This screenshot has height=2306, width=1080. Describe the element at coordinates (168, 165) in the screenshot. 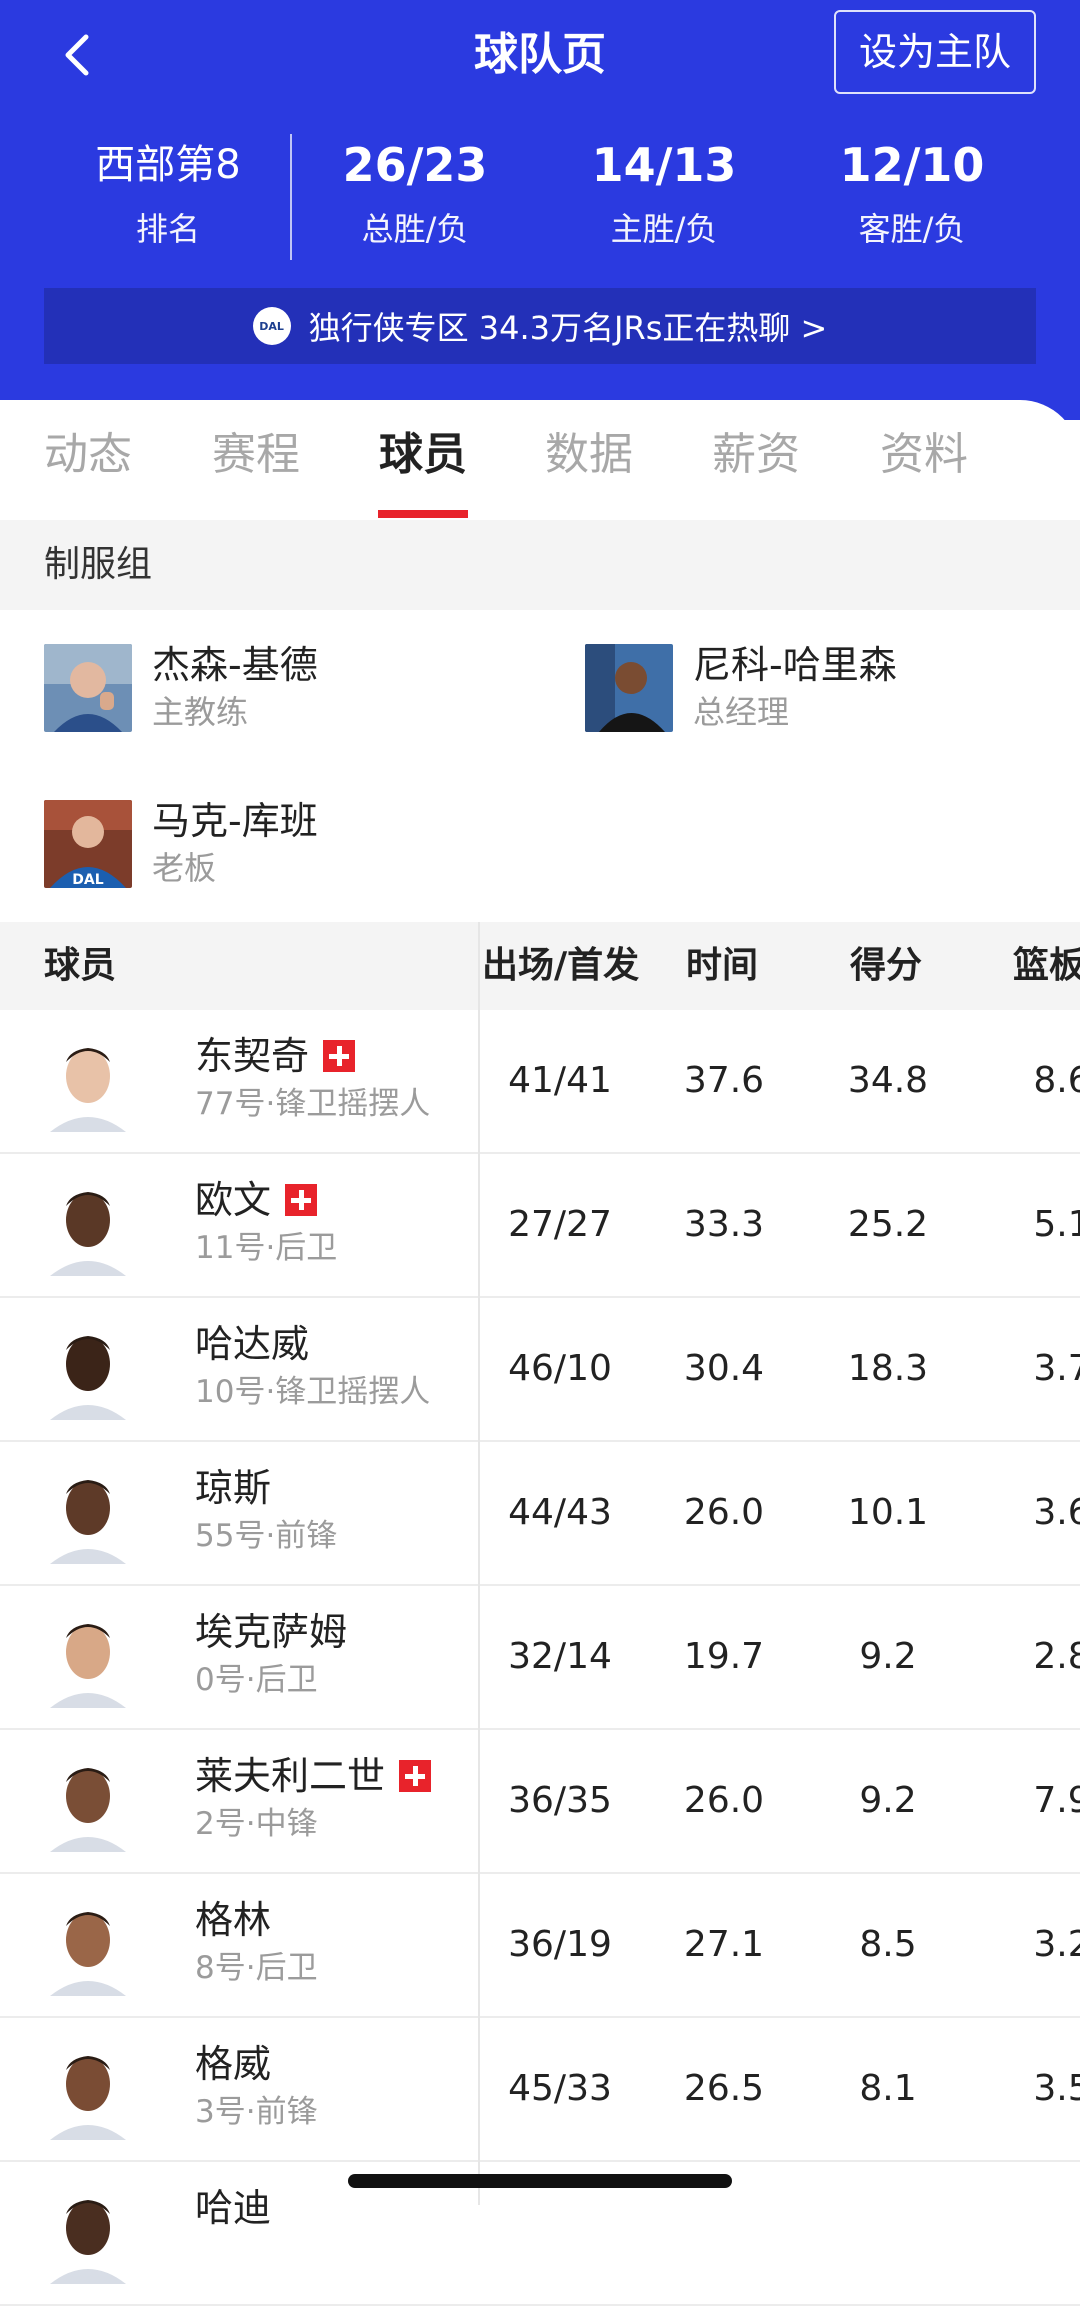

I see `stat-value: 西部第8` at that location.